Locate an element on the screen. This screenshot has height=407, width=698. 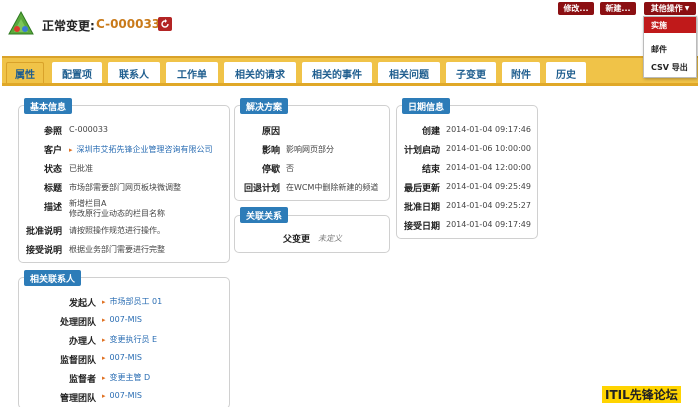
menu-item-csv-export: CSV 导出 is located at coordinates (670, 67).